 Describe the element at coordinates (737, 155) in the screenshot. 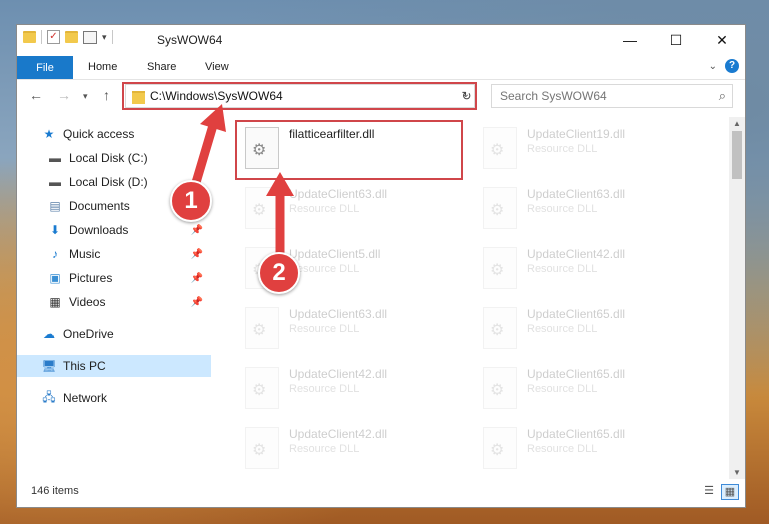

I see `scrollbar-thumb` at that location.